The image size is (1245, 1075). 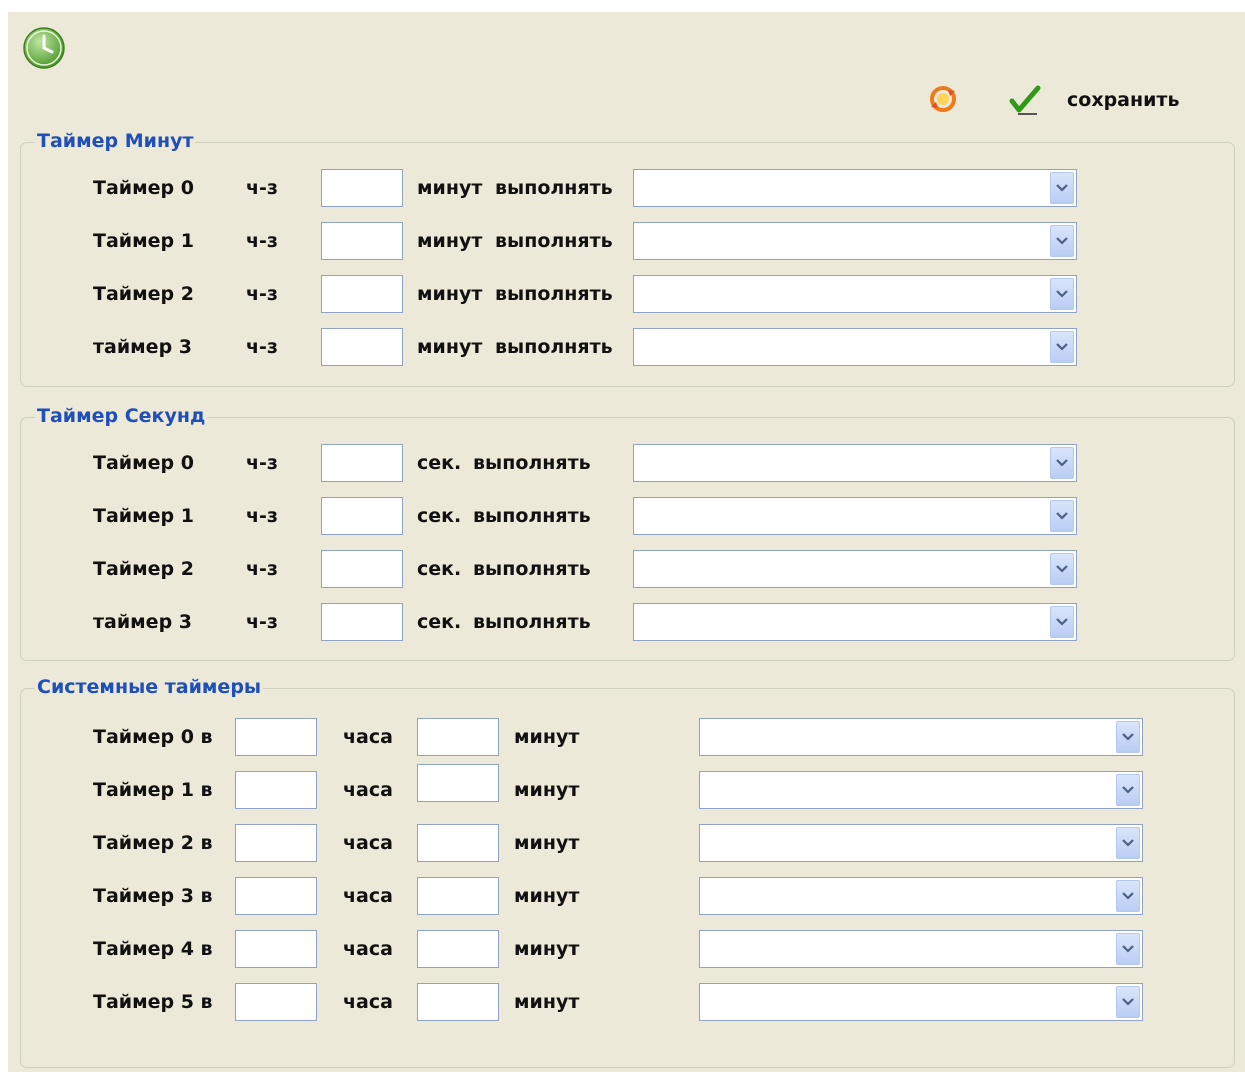 I want to click on refresh-button, so click(x=943, y=99).